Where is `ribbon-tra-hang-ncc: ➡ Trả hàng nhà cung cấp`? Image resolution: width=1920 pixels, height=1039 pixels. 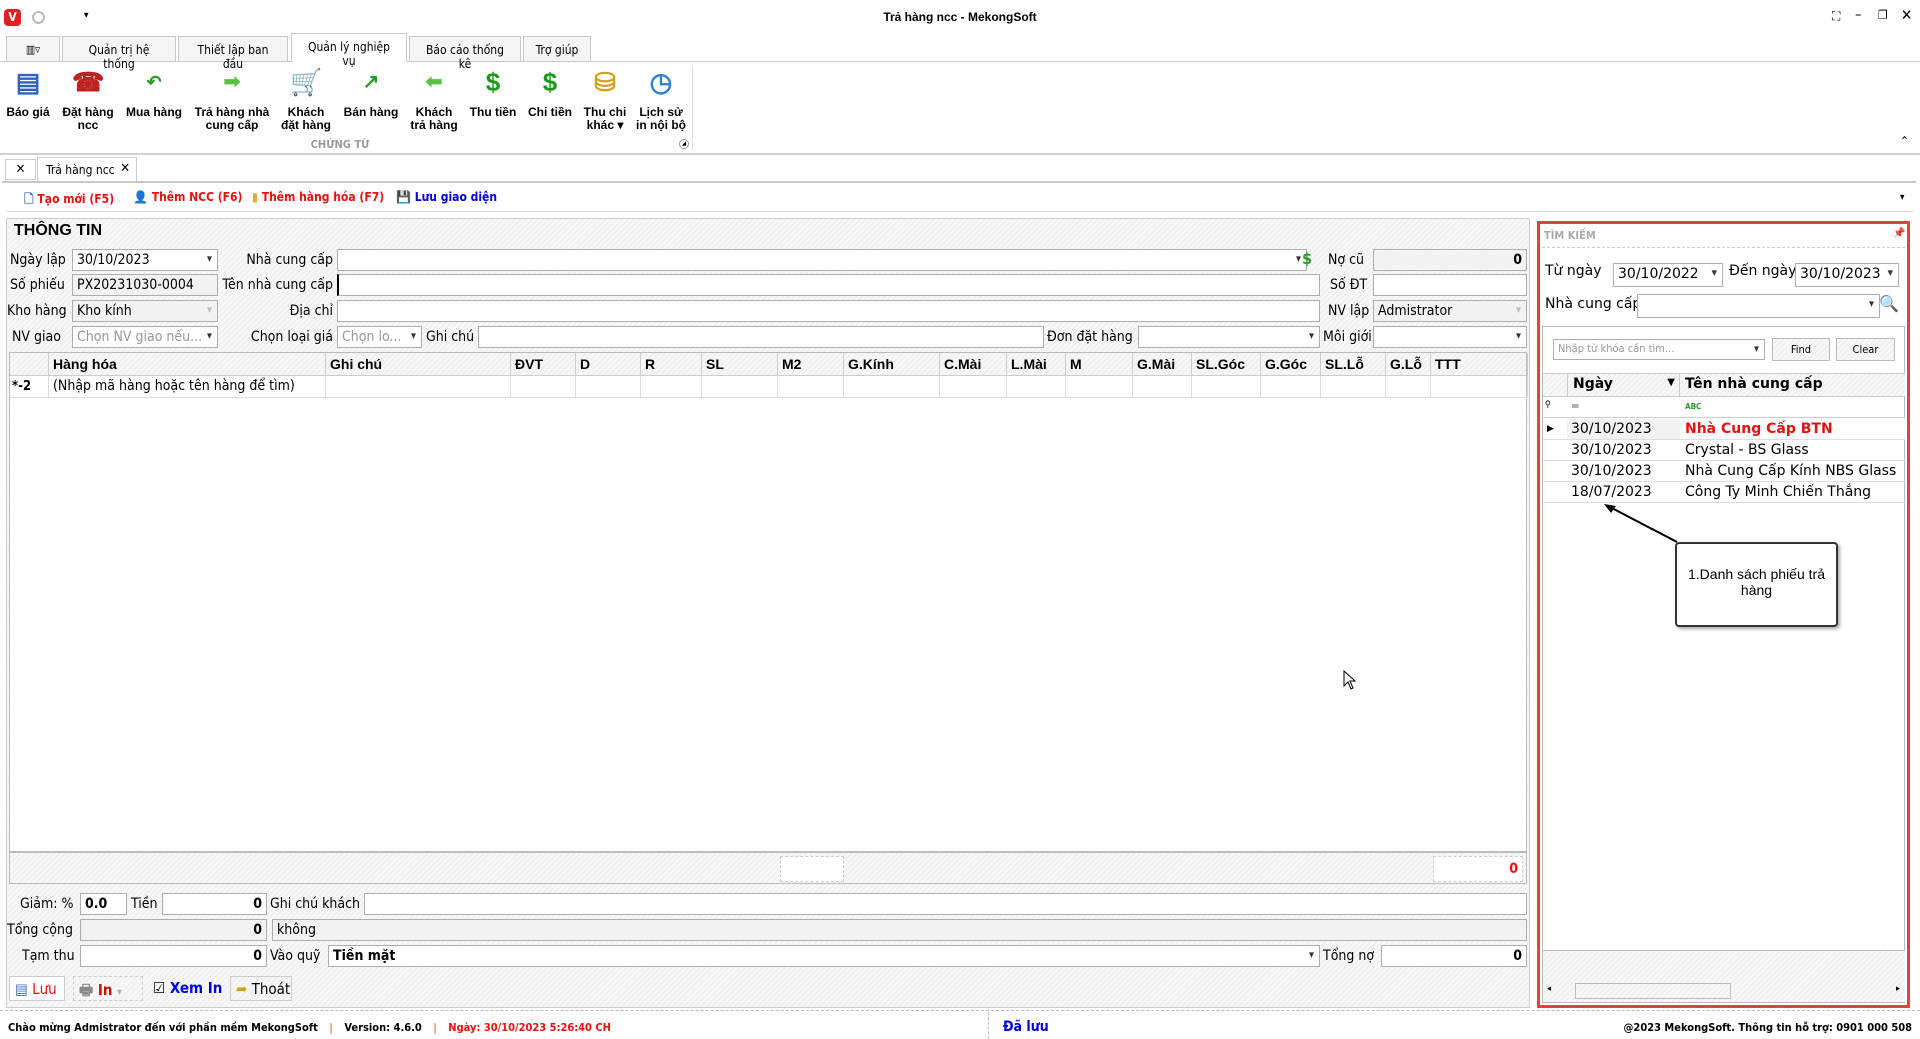 ribbon-tra-hang-ncc: ➡ Trả hàng nhà cung cấp is located at coordinates (232, 99).